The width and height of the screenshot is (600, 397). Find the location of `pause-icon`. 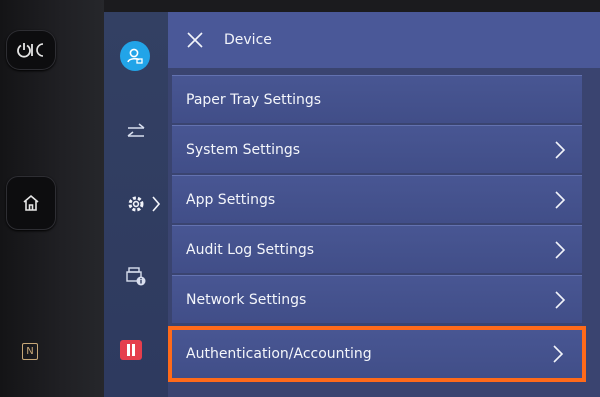

pause-icon is located at coordinates (131, 350).